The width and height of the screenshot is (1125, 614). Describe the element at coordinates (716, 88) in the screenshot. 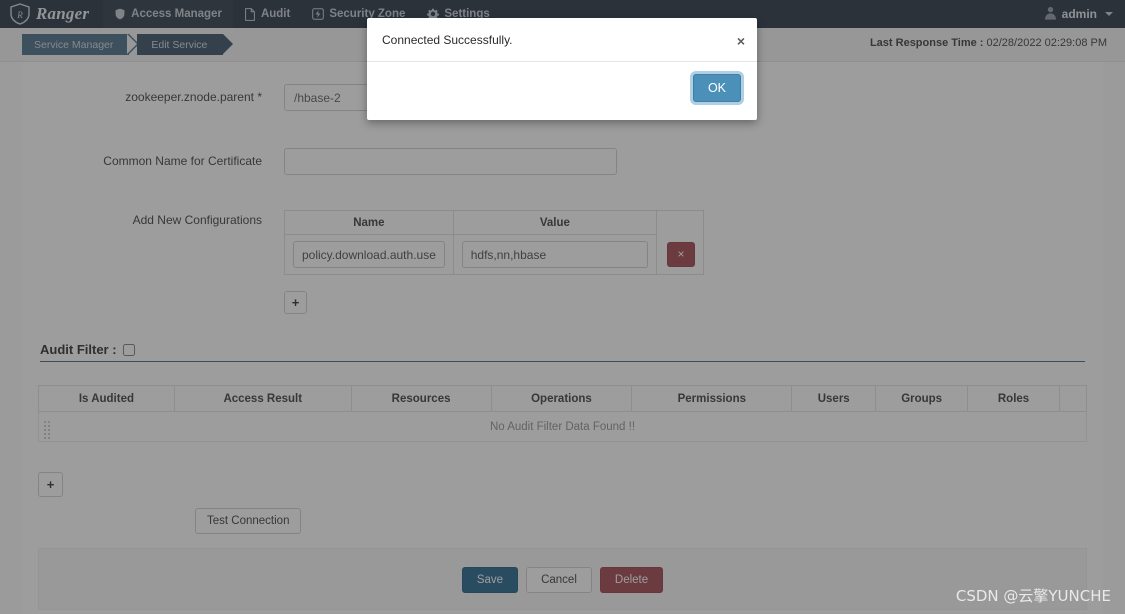

I see `ok-button: OK` at that location.